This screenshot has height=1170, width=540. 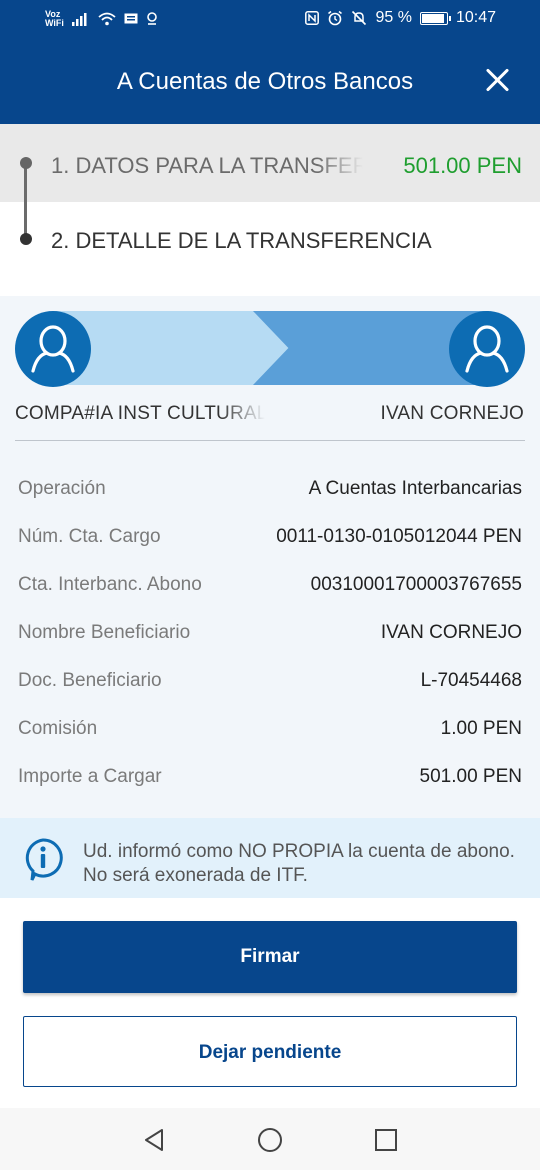 What do you see at coordinates (432, 18) in the screenshot?
I see `battery-level` at bounding box center [432, 18].